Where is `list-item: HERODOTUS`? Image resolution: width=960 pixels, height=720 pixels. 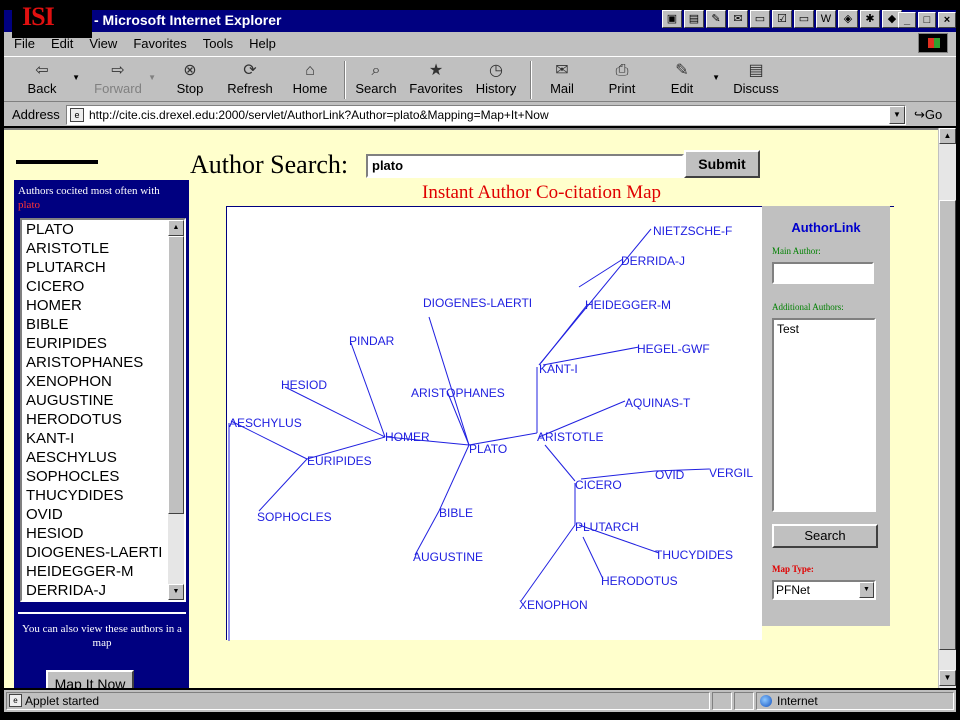 list-item: HERODOTUS is located at coordinates (103, 419).